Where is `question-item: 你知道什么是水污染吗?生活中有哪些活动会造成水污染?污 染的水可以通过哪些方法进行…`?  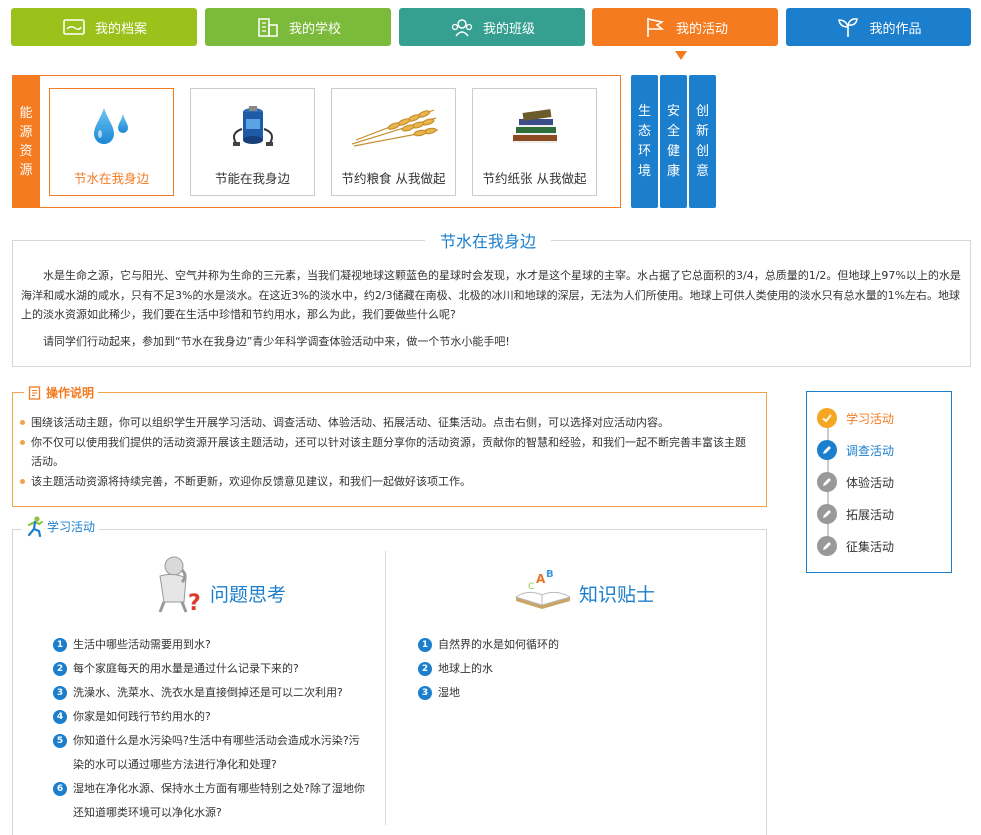
question-item: 你知道什么是水污染吗?生活中有哪些活动会造成水污染?污 染的水可以通过哪些方法进行… is located at coordinates (216, 753).